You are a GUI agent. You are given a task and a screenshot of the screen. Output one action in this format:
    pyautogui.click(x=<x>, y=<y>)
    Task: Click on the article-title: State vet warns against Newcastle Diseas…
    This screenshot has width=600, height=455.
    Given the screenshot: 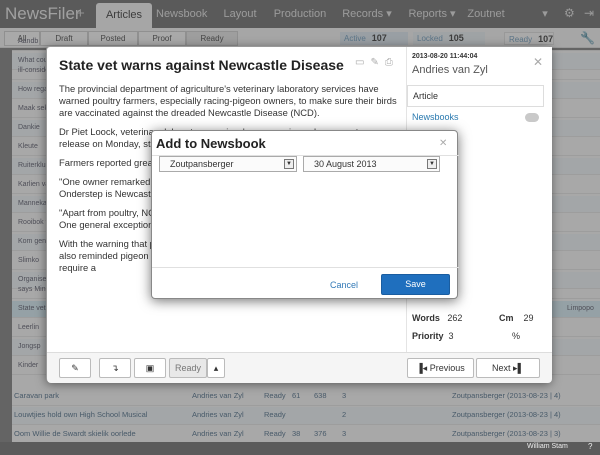 What is the action you would take?
    pyautogui.click(x=201, y=65)
    